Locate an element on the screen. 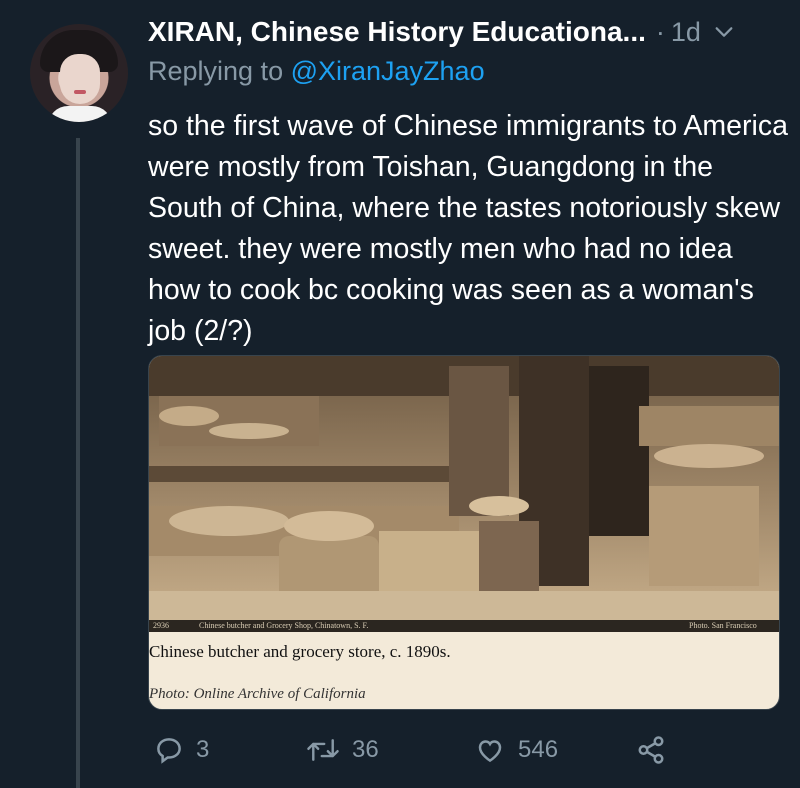 This screenshot has width=800, height=788. retweet-count: 36 is located at coordinates (365, 749).